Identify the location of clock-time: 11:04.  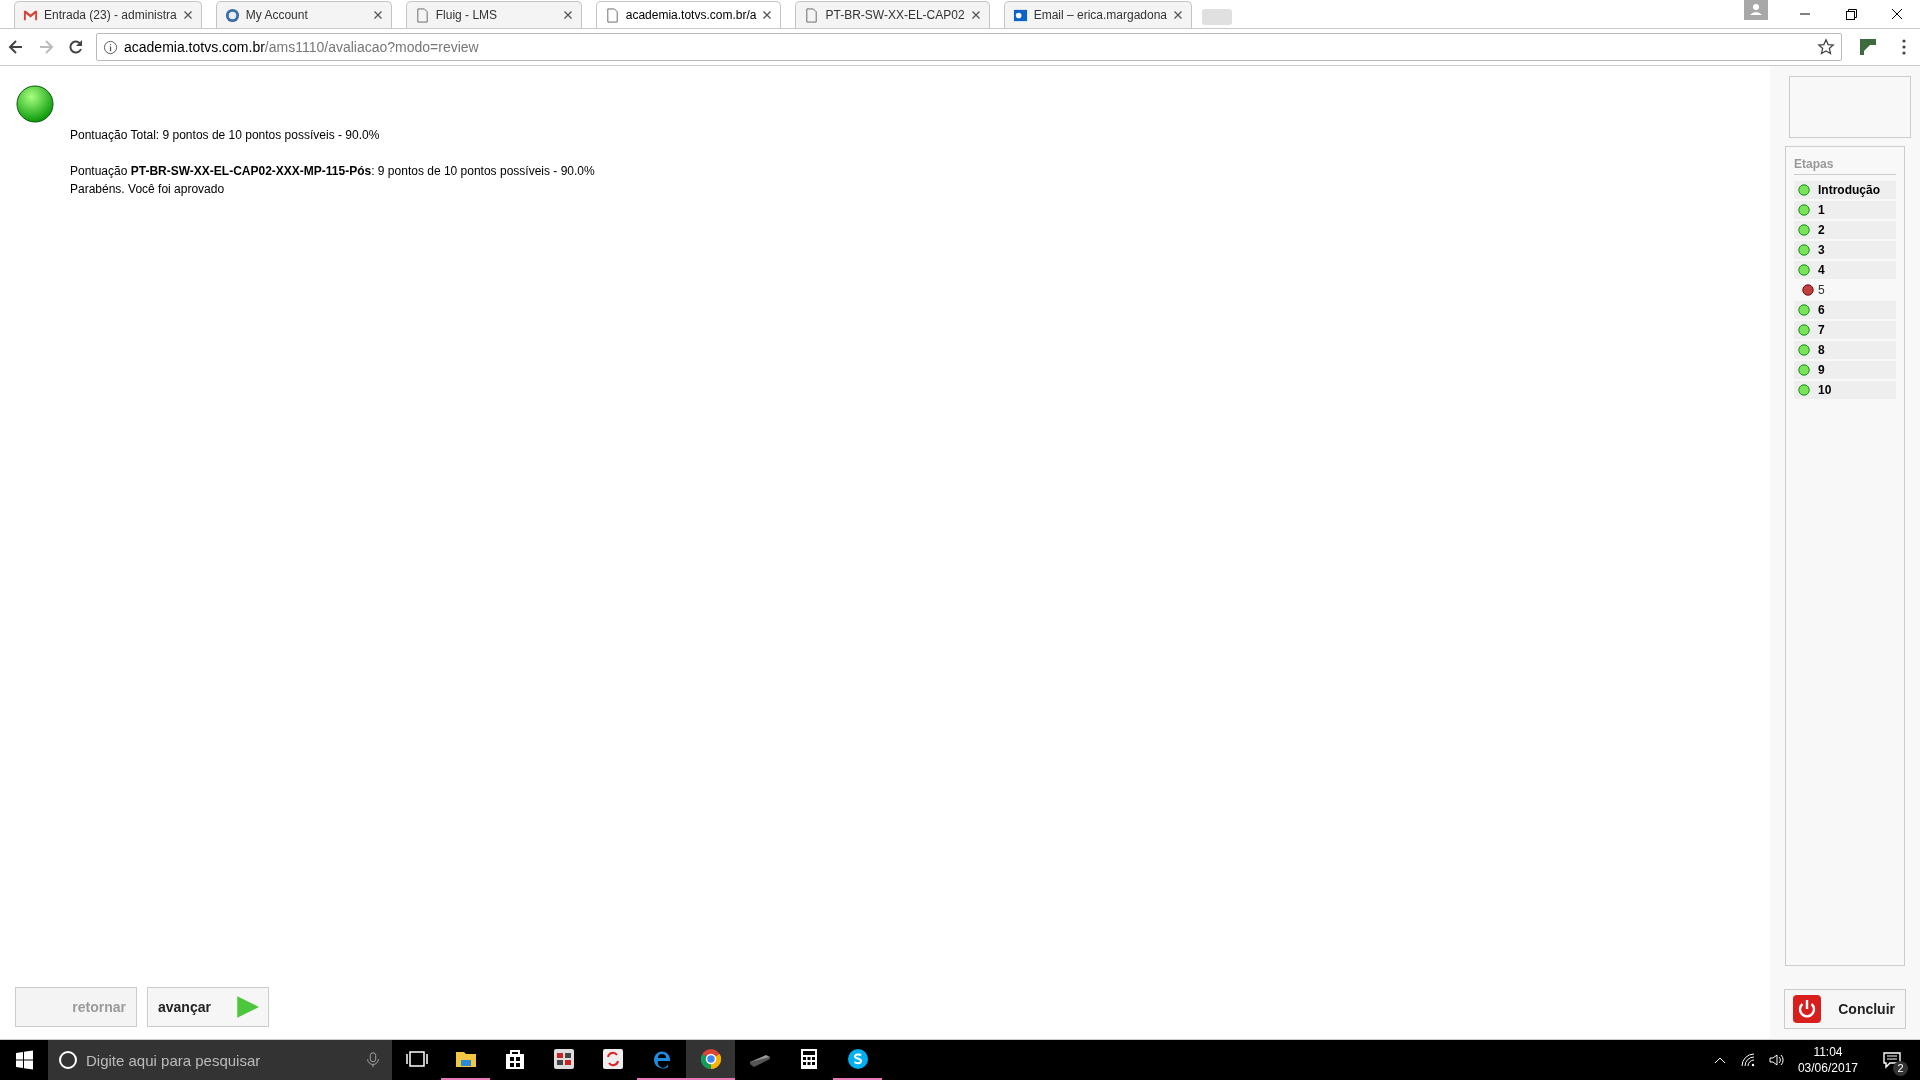
(1828, 1052).